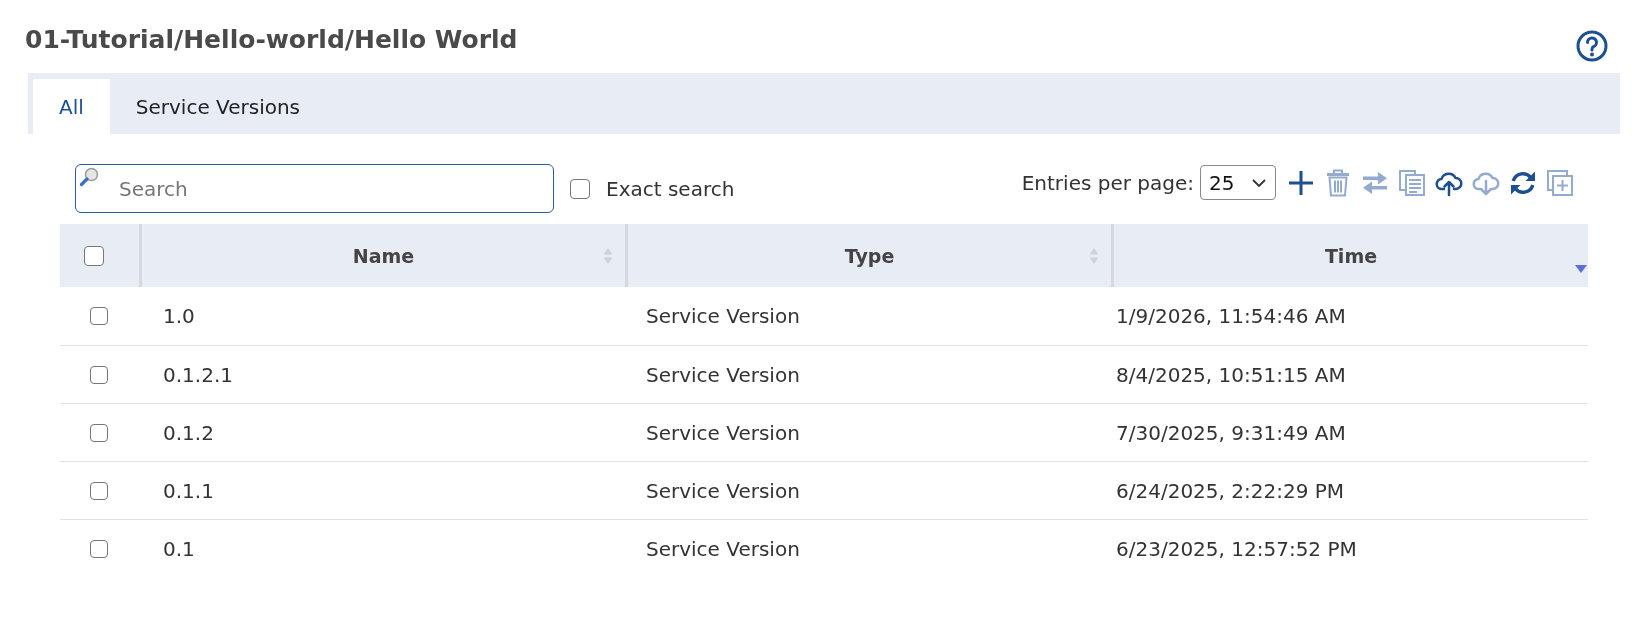 The width and height of the screenshot is (1638, 636). Describe the element at coordinates (1238, 182) in the screenshot. I see `entries-select: 25` at that location.